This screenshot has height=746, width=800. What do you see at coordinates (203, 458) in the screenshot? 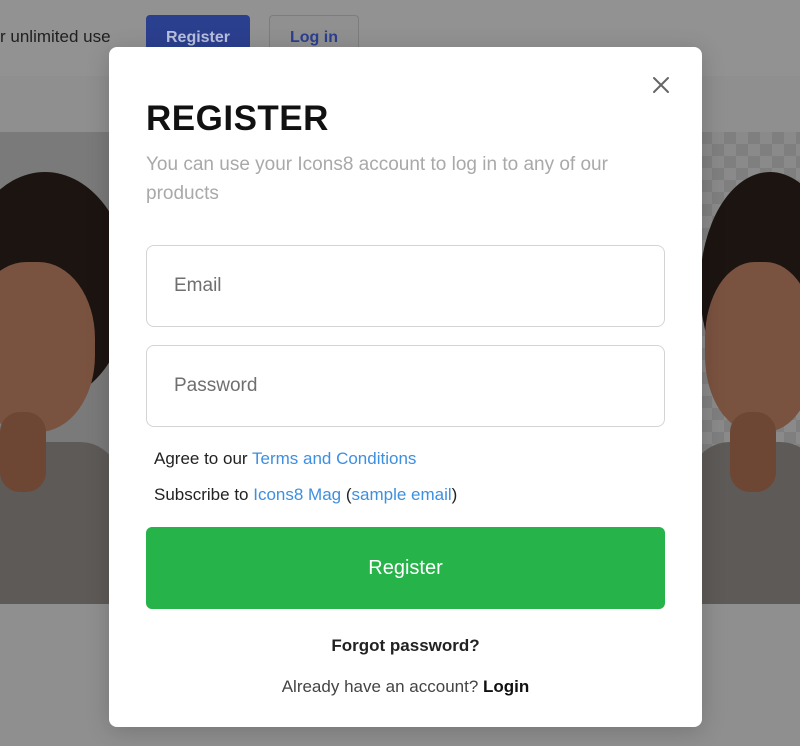
I see `terms-prefix: Agree to our` at bounding box center [203, 458].